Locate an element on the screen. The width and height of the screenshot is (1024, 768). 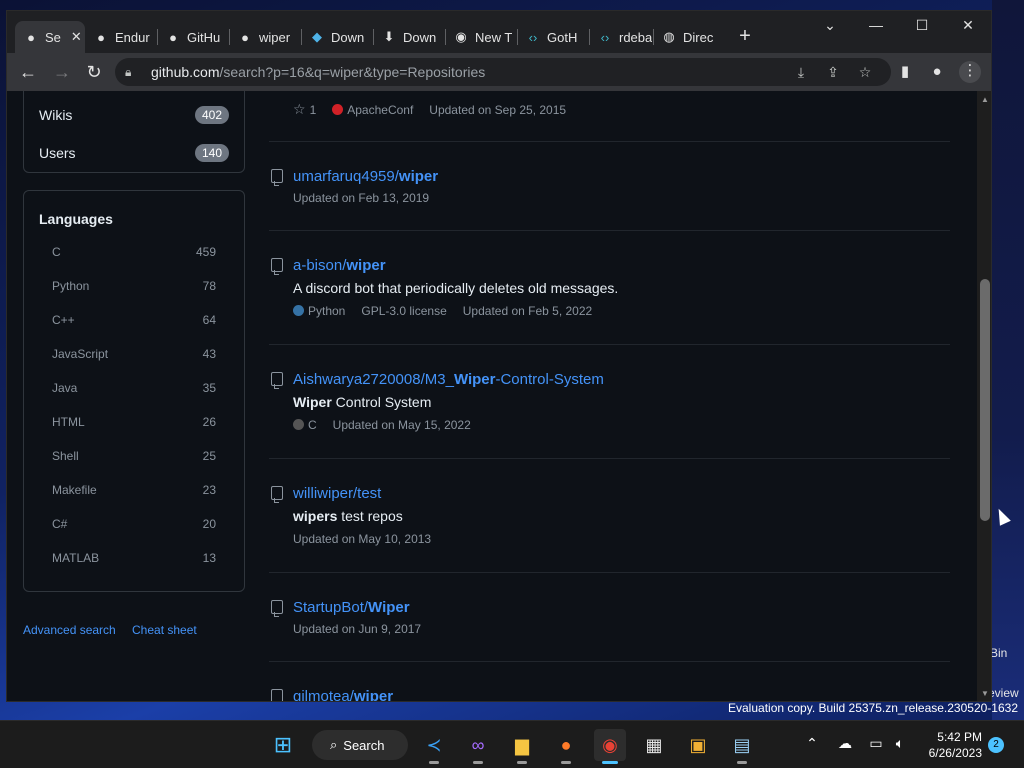
users-counter: 140 is located at coordinates (211, 153).